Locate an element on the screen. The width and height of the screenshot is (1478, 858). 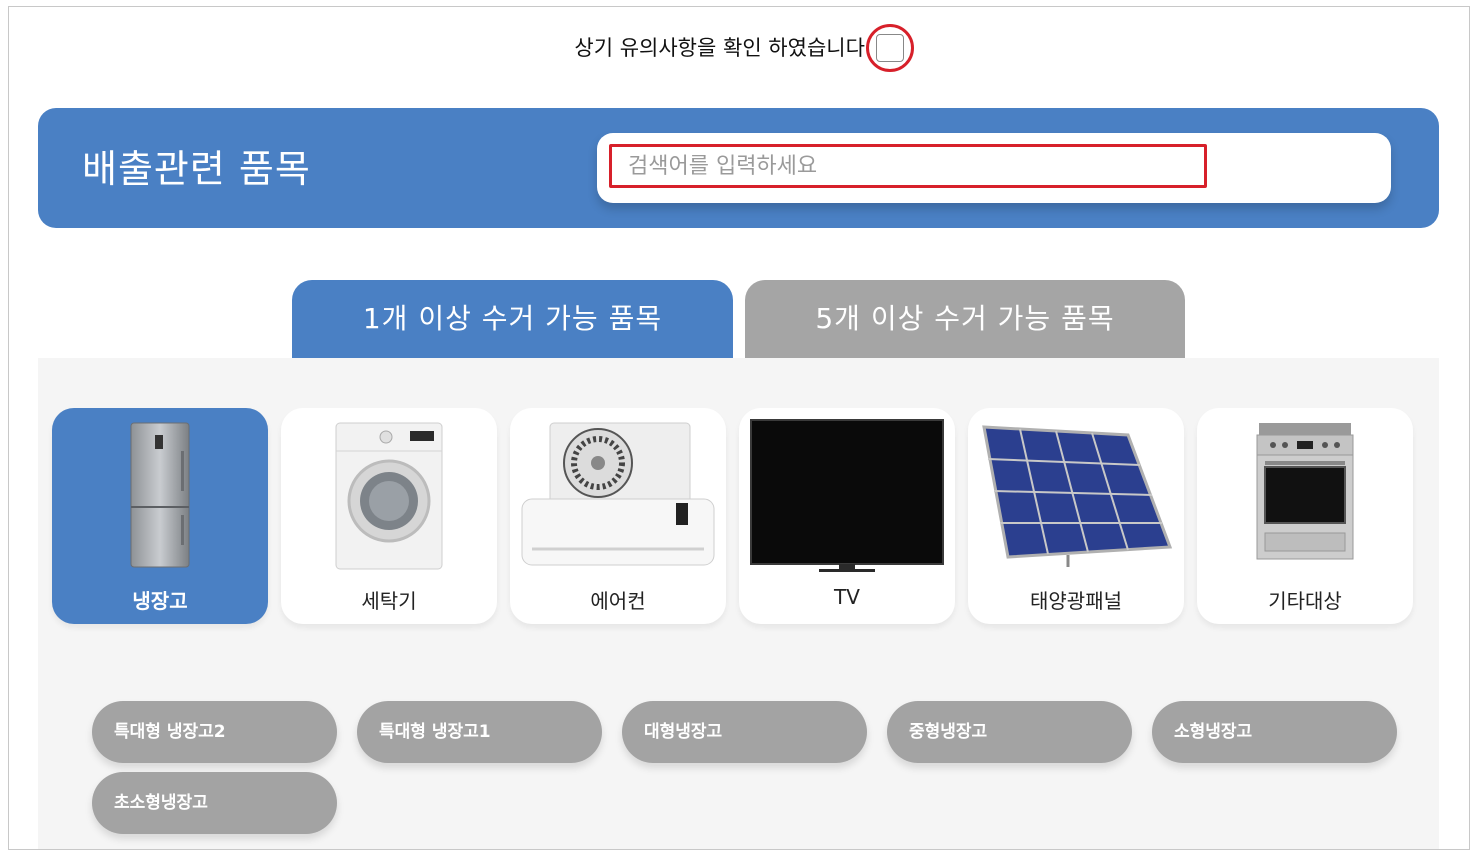
category-card-tv: TV is located at coordinates (847, 516).